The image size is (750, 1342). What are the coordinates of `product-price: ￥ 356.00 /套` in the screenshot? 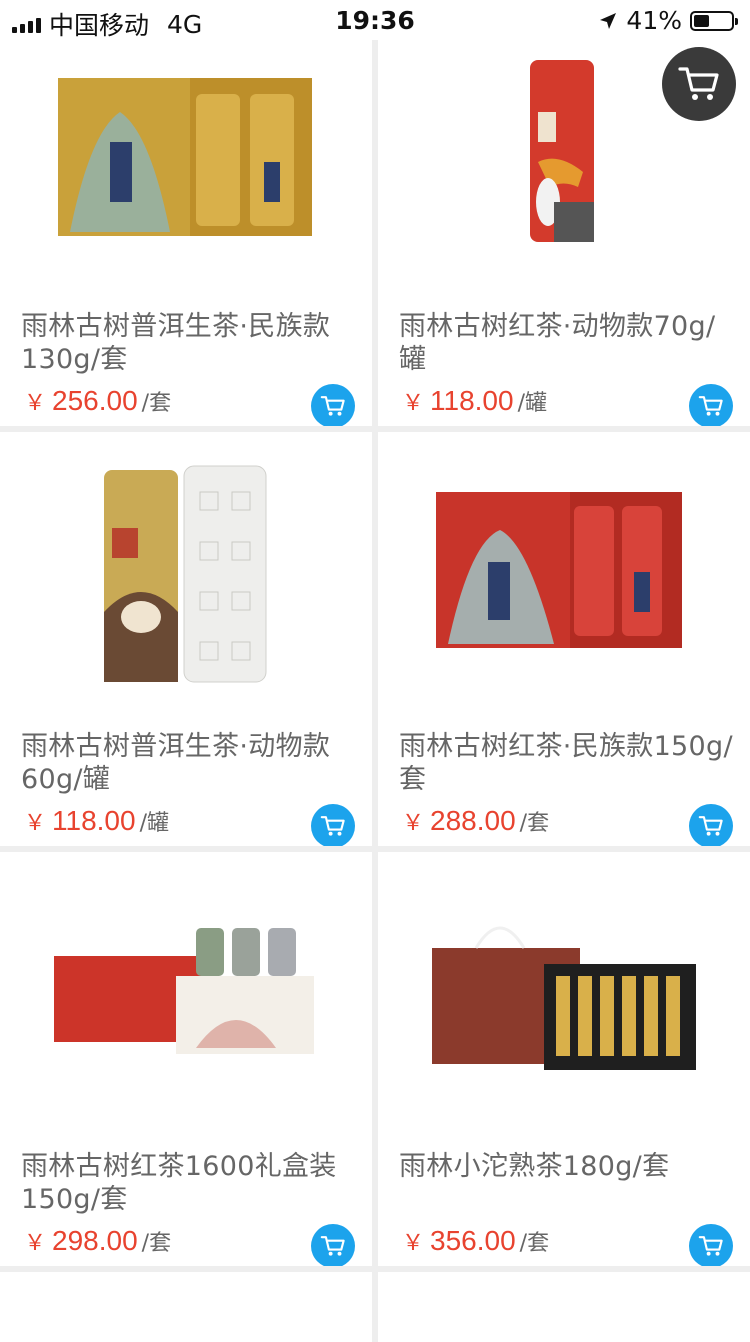 It's located at (475, 1241).